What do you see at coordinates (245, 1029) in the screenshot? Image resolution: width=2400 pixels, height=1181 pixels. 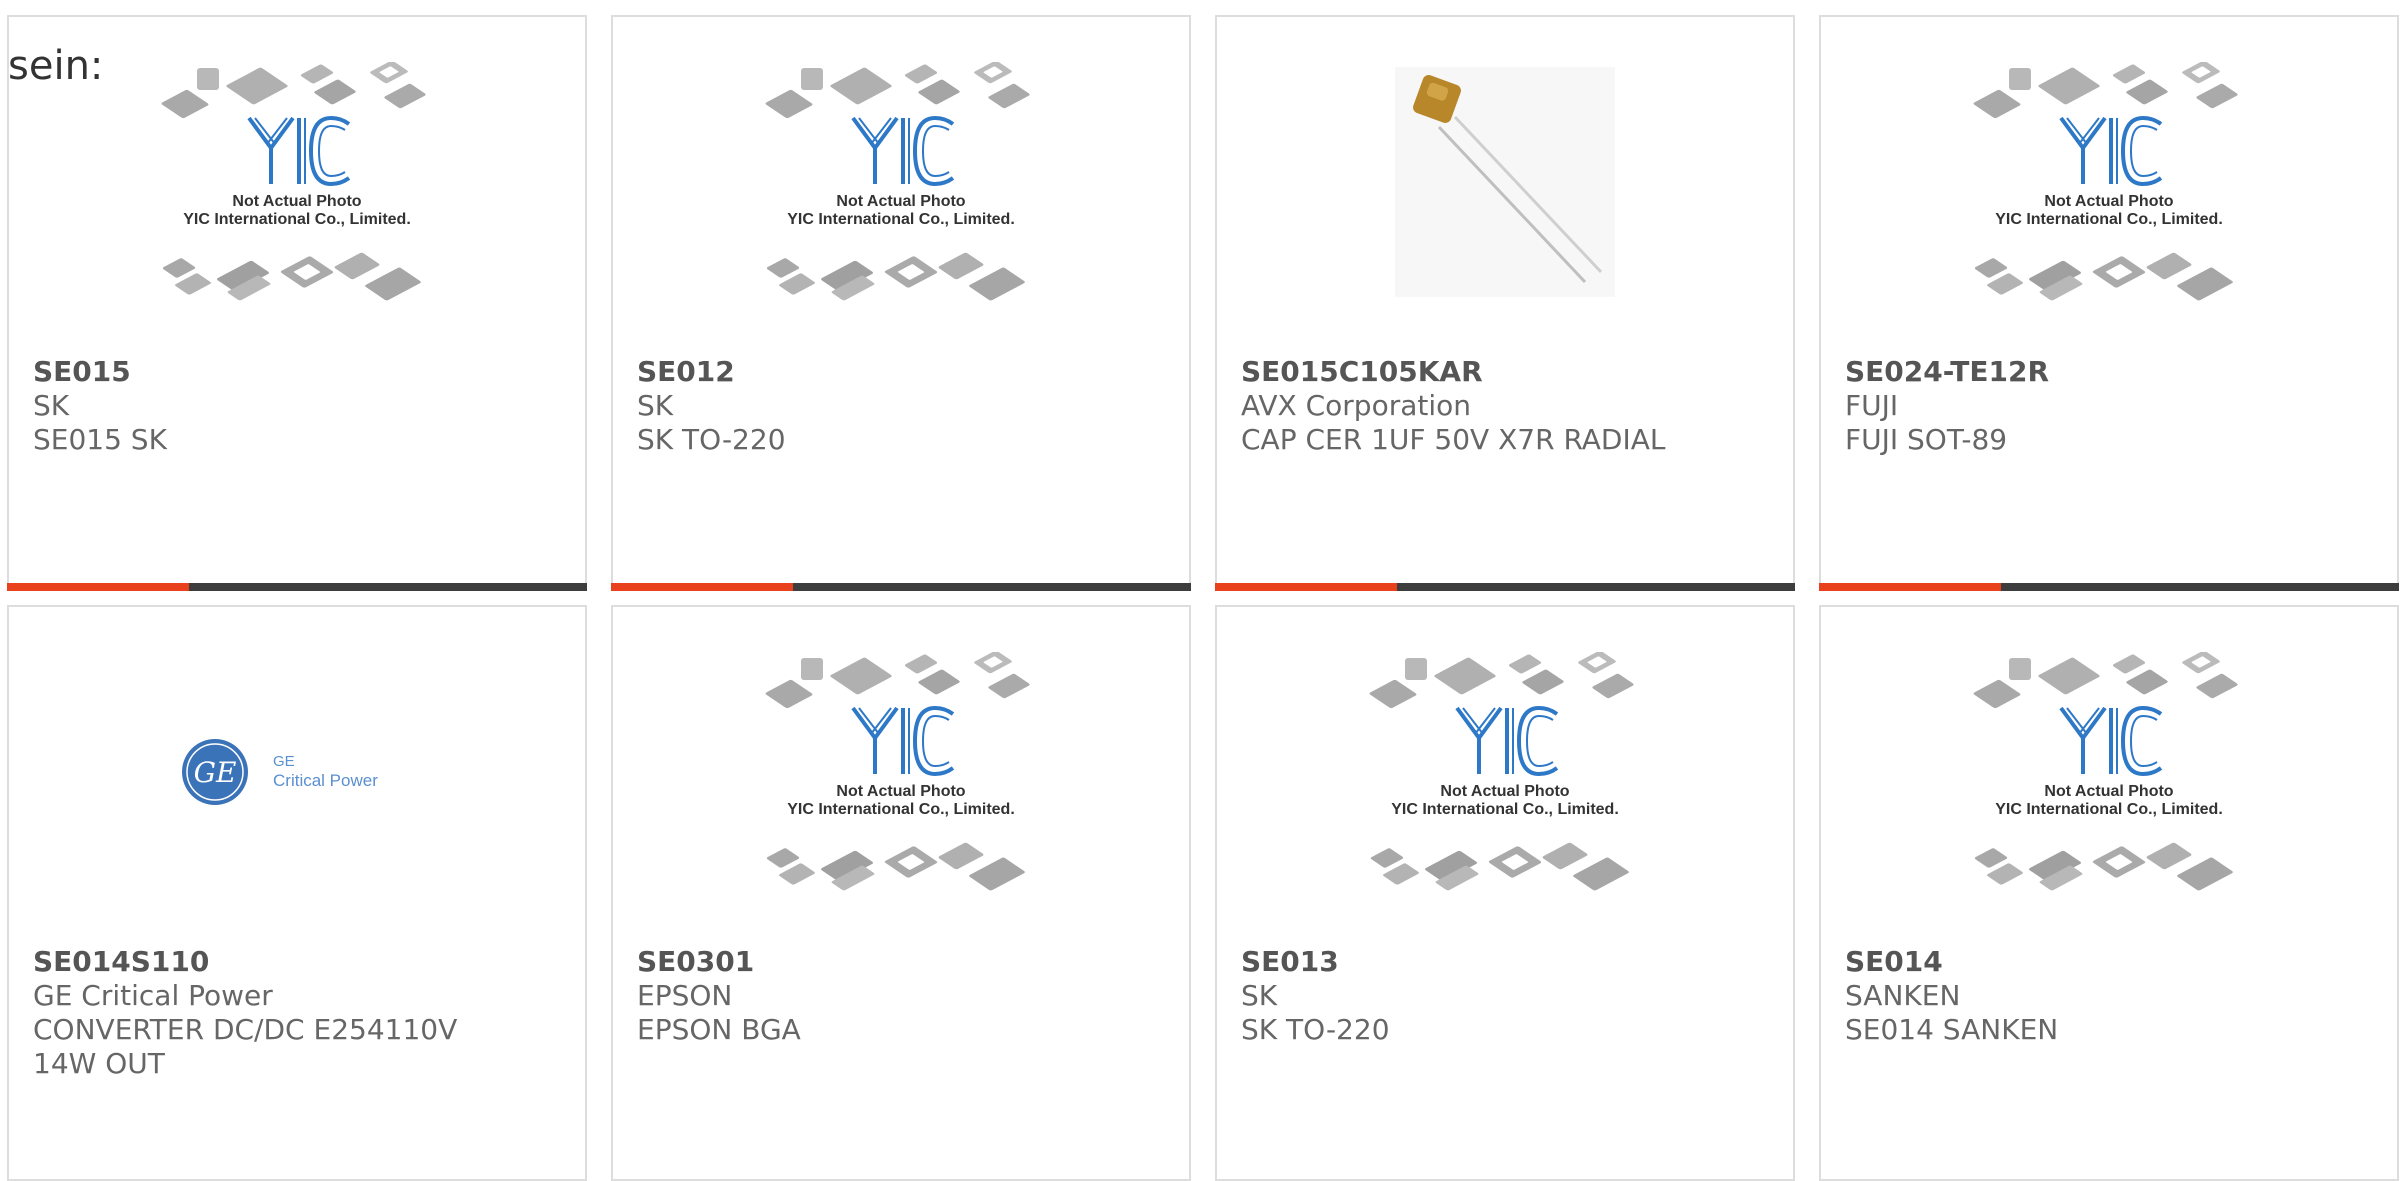 I see `description: CONVERTER DC/DC E254110V` at bounding box center [245, 1029].